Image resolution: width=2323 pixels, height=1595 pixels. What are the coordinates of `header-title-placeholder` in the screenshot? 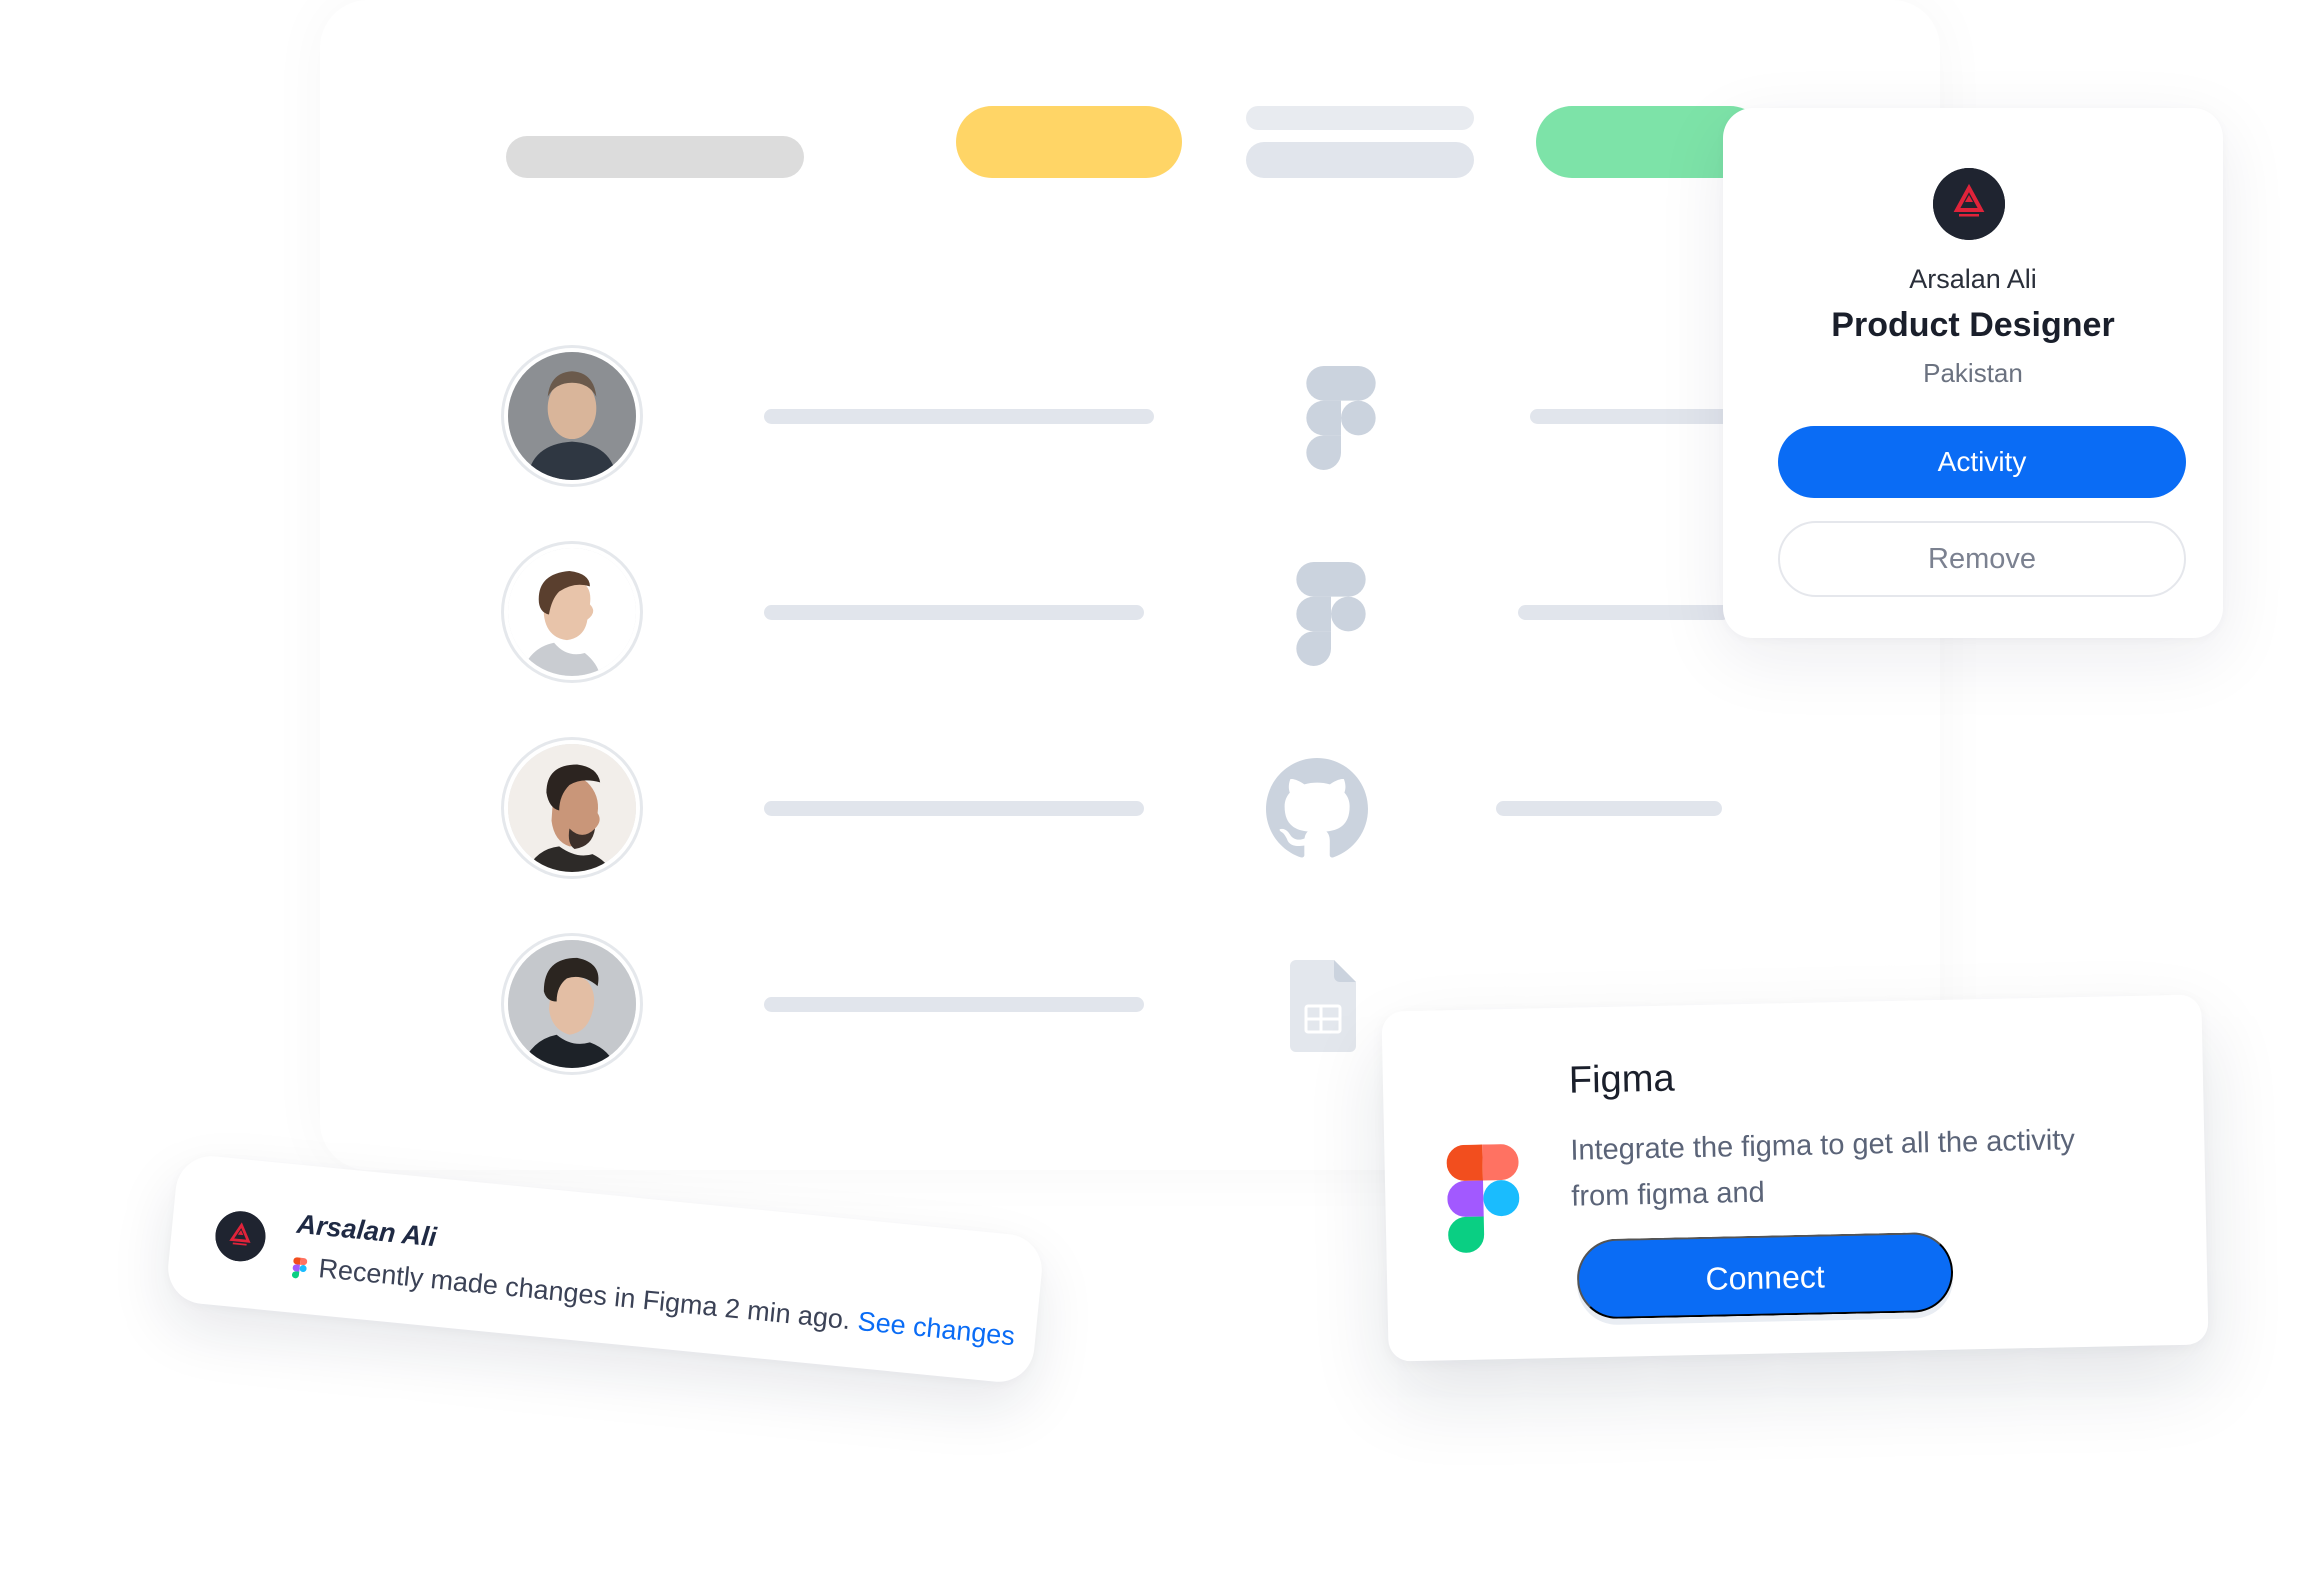 It's located at (655, 157).